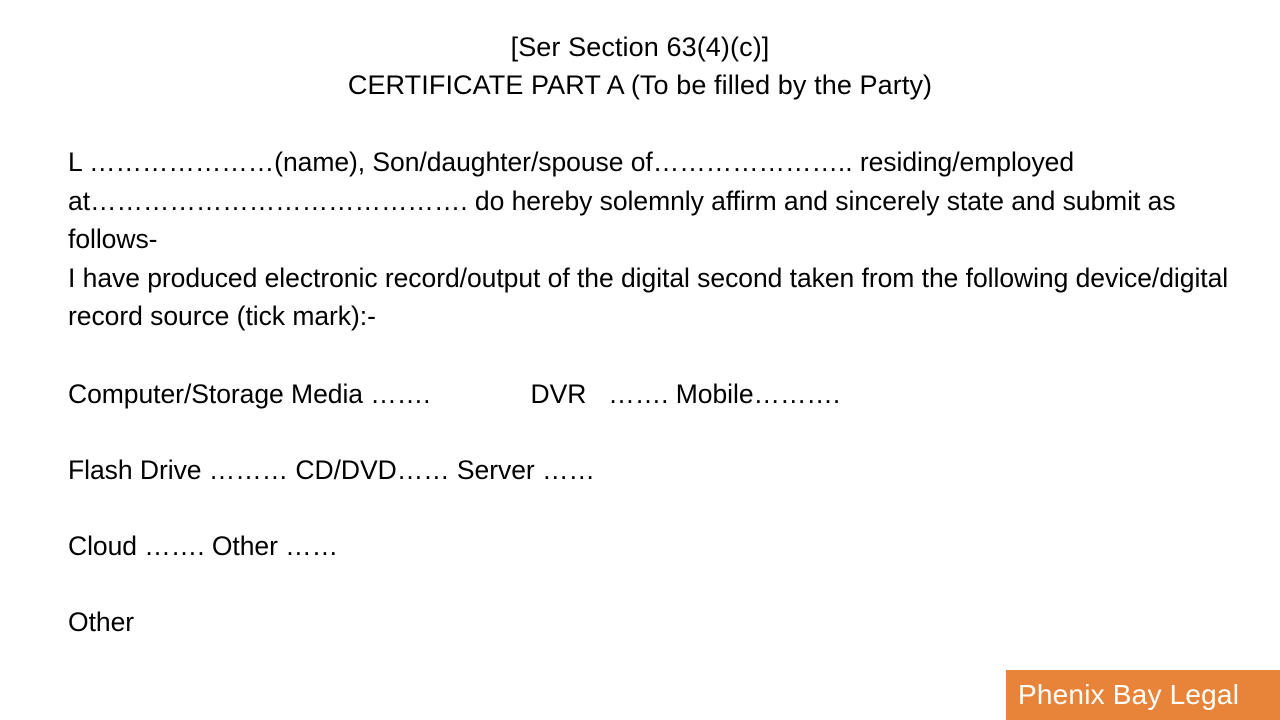  What do you see at coordinates (101, 622) in the screenshot?
I see `option-label-other: Other` at bounding box center [101, 622].